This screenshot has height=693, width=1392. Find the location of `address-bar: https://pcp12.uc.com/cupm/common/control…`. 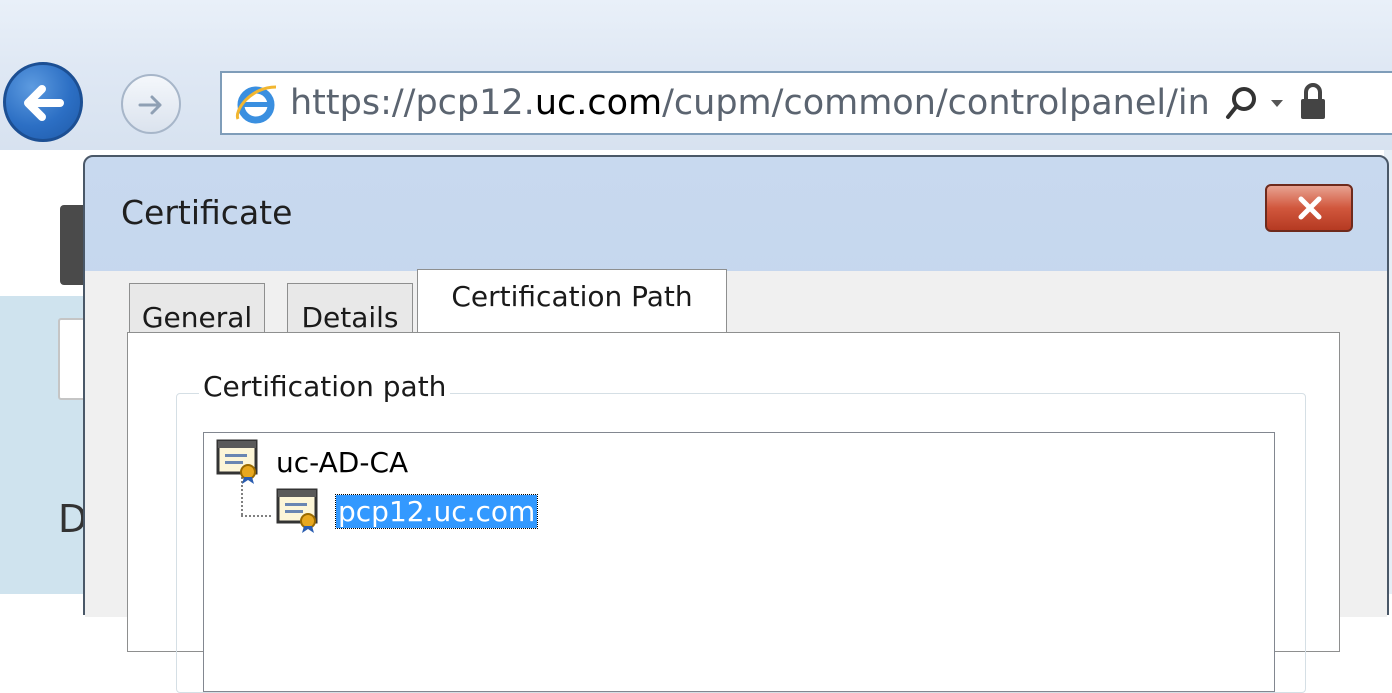

address-bar: https://pcp12.uc.com/cupm/common/control… is located at coordinates (806, 103).